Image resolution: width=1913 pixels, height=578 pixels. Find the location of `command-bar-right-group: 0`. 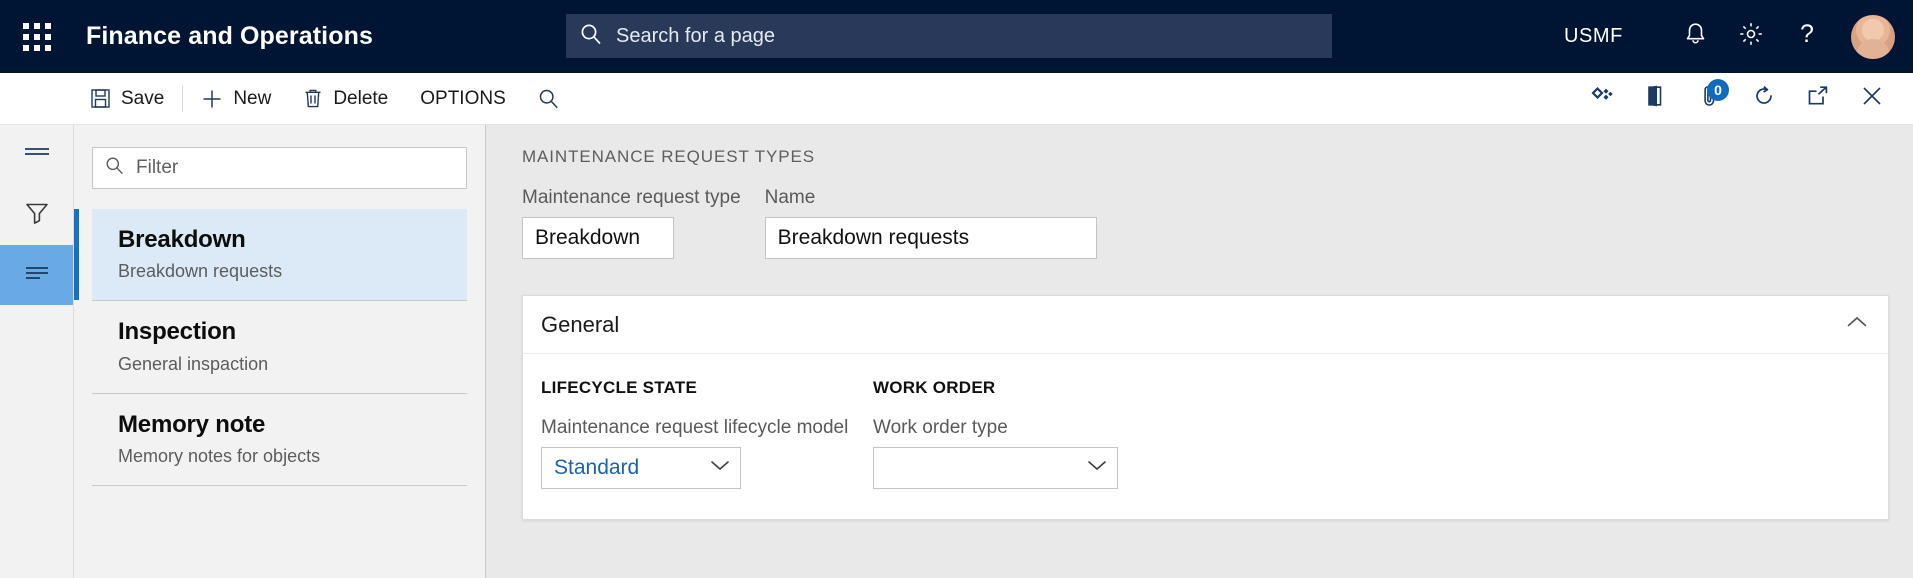

command-bar-right-group: 0 is located at coordinates (1744, 98).